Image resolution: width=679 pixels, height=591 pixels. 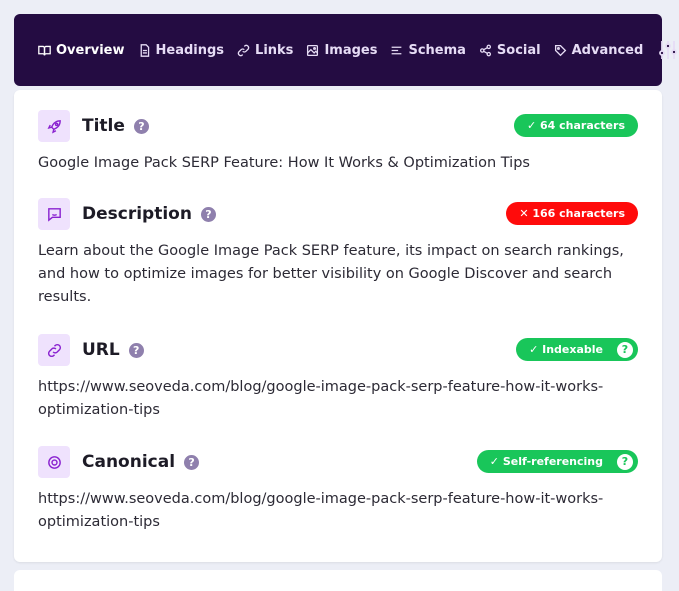 I want to click on description-icon-box, so click(x=54, y=214).